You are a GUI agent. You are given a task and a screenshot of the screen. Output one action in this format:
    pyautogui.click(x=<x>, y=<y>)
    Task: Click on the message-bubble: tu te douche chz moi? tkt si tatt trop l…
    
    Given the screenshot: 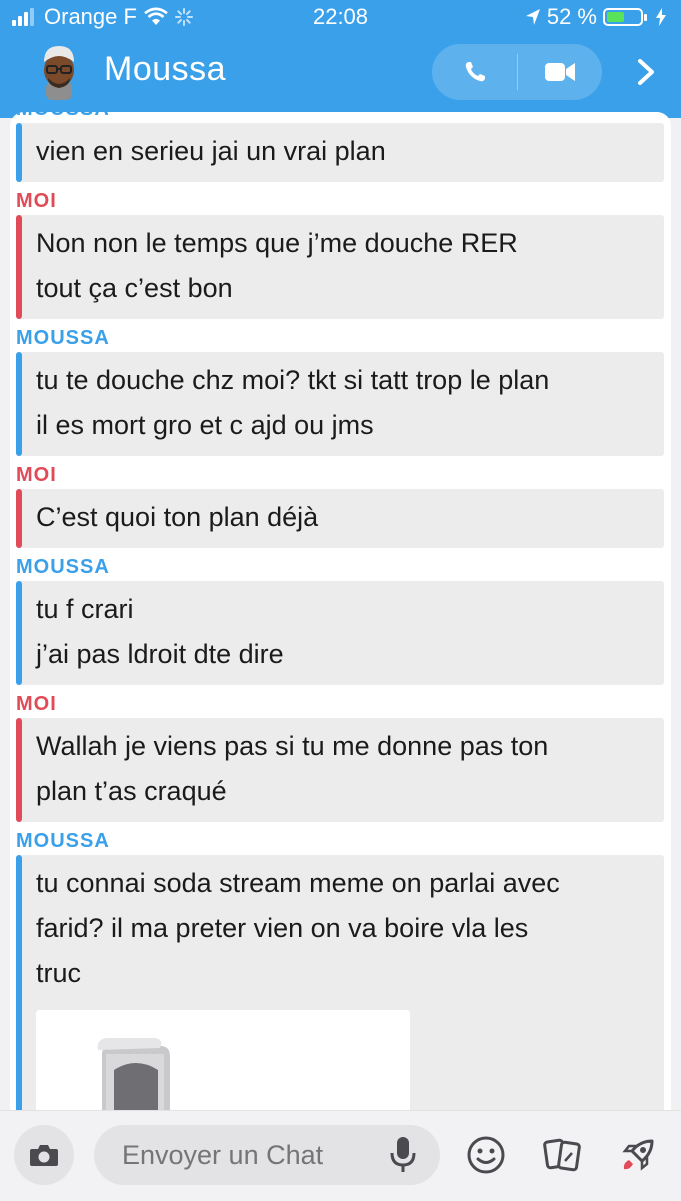 What is the action you would take?
    pyautogui.click(x=340, y=404)
    